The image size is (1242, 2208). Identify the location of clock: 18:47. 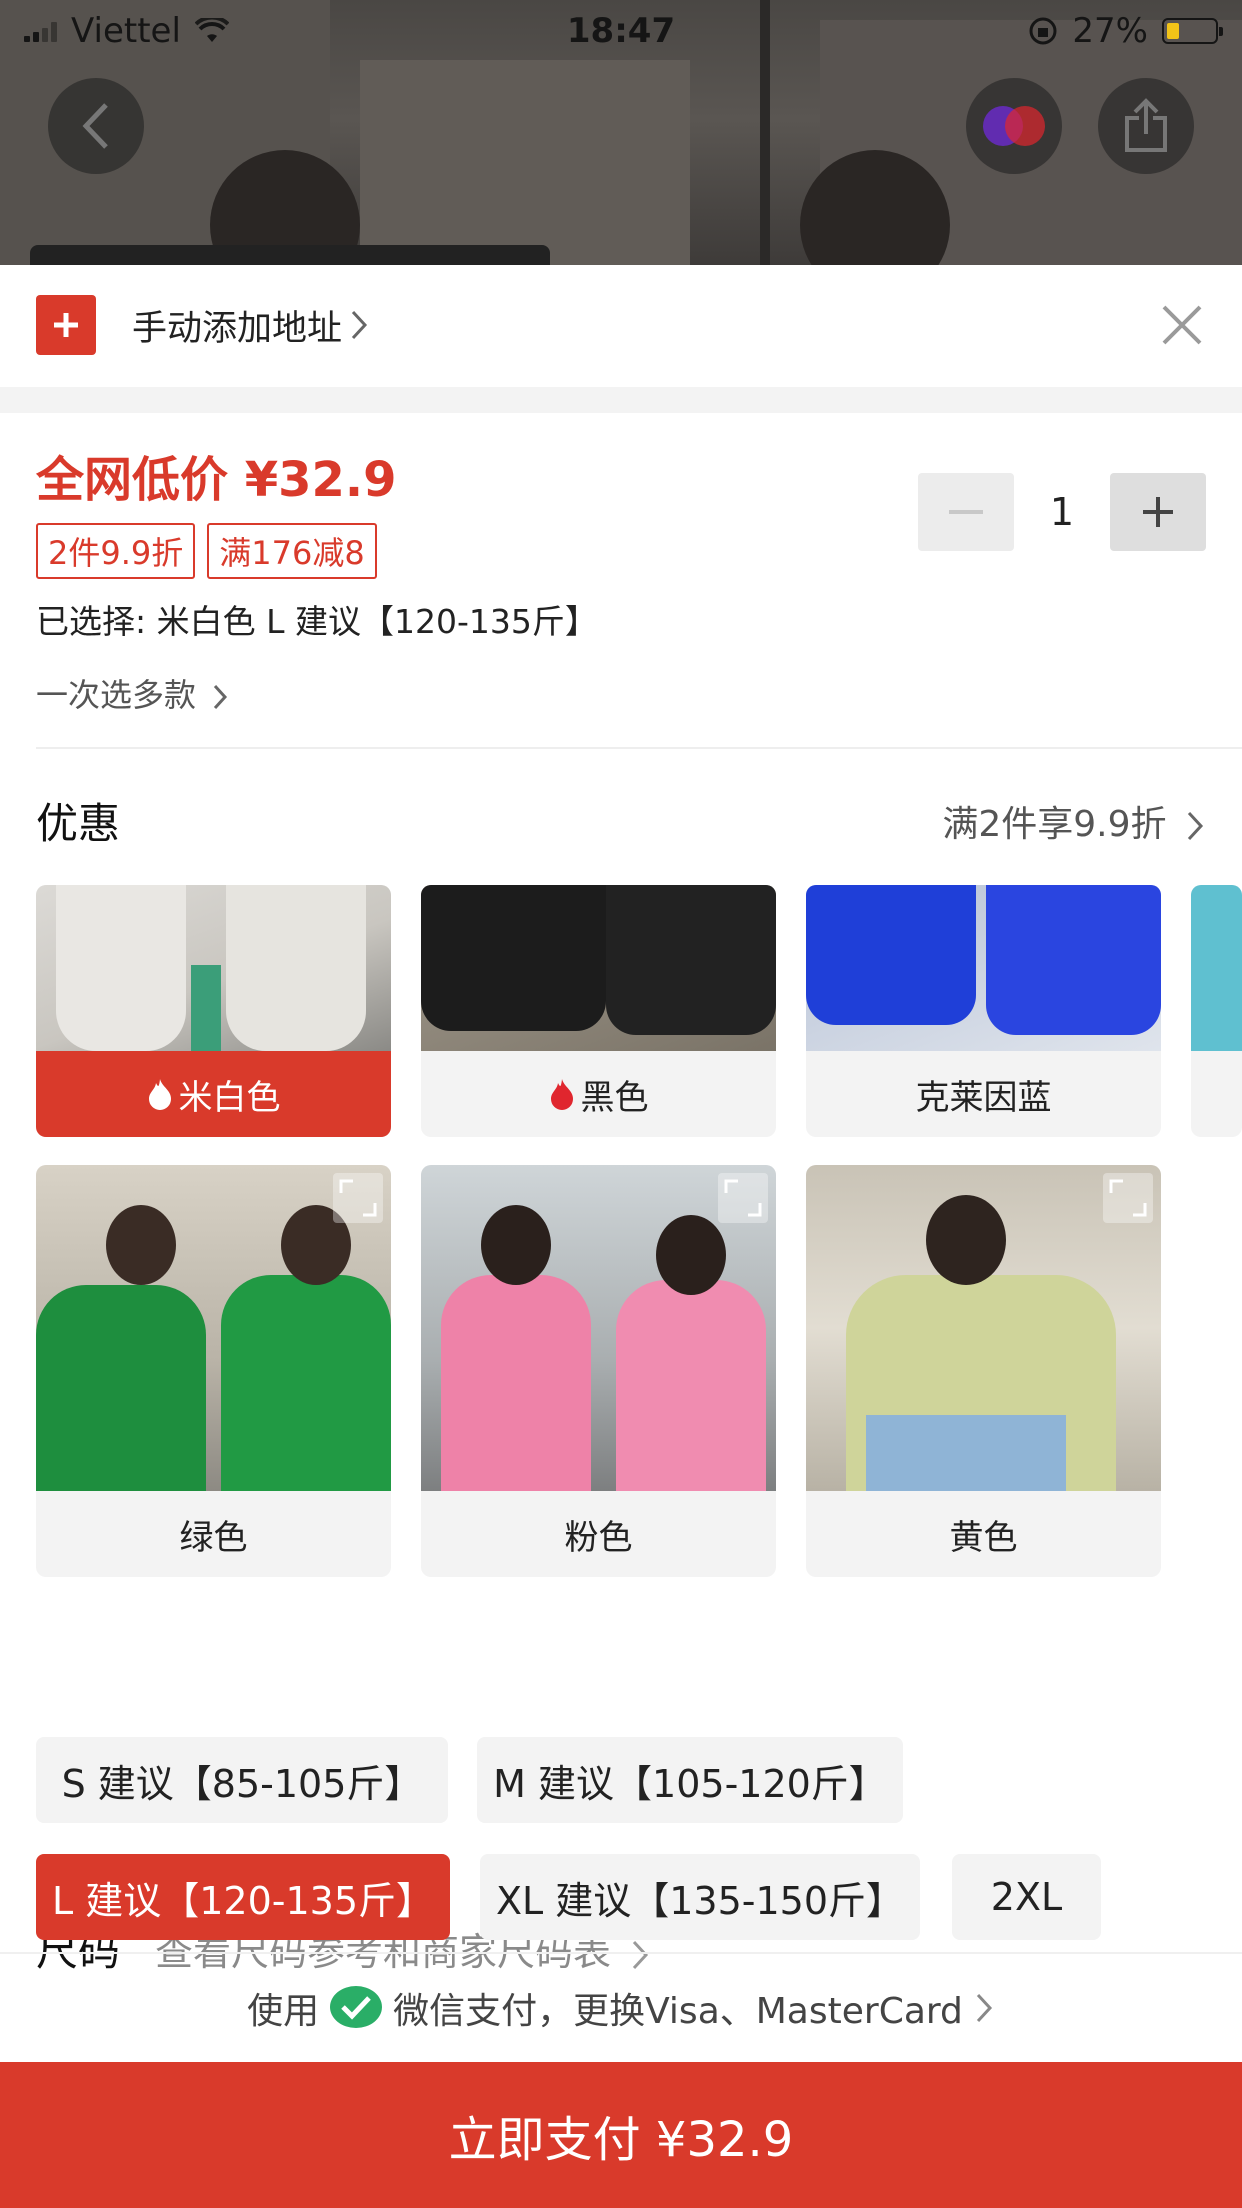
(621, 31).